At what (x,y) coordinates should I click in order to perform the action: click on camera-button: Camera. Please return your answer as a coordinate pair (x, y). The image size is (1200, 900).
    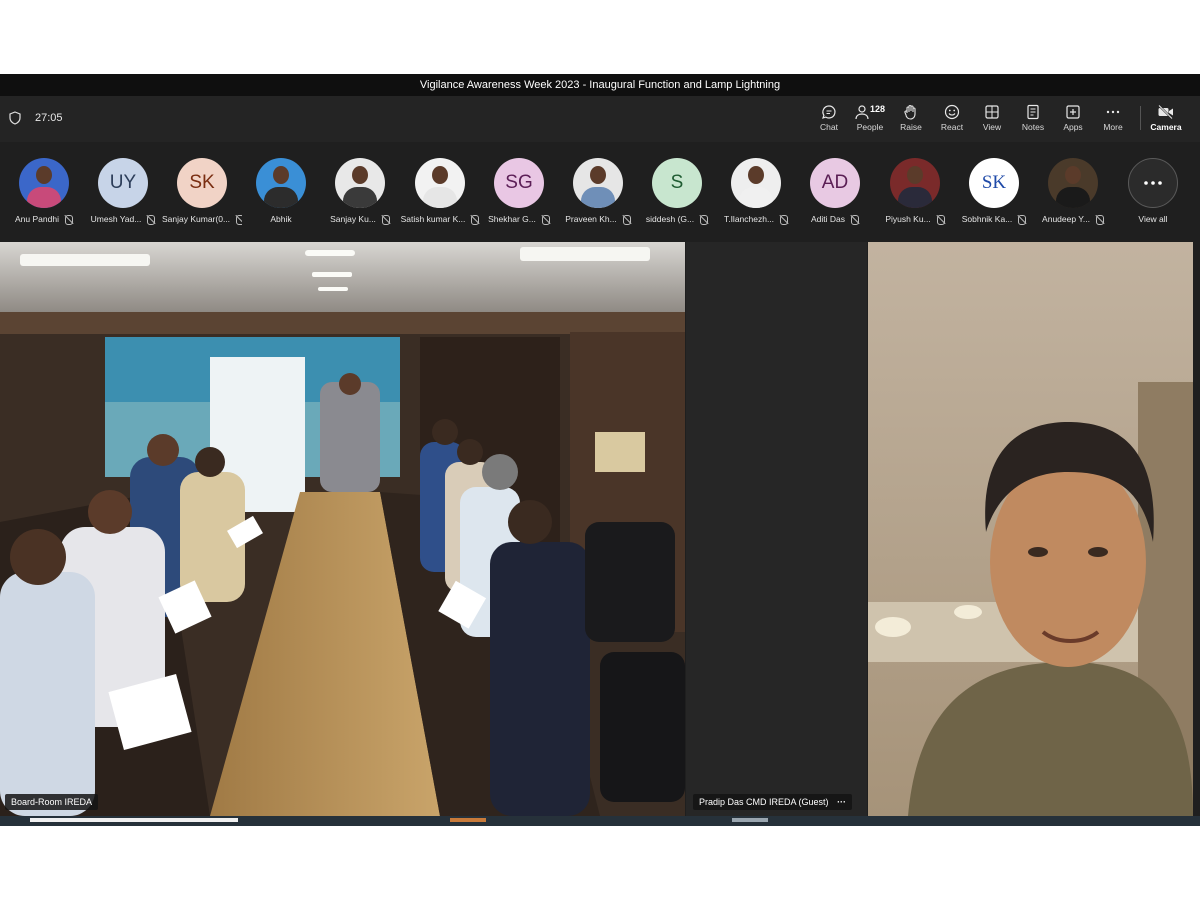
    Looking at the image, I should click on (1166, 120).